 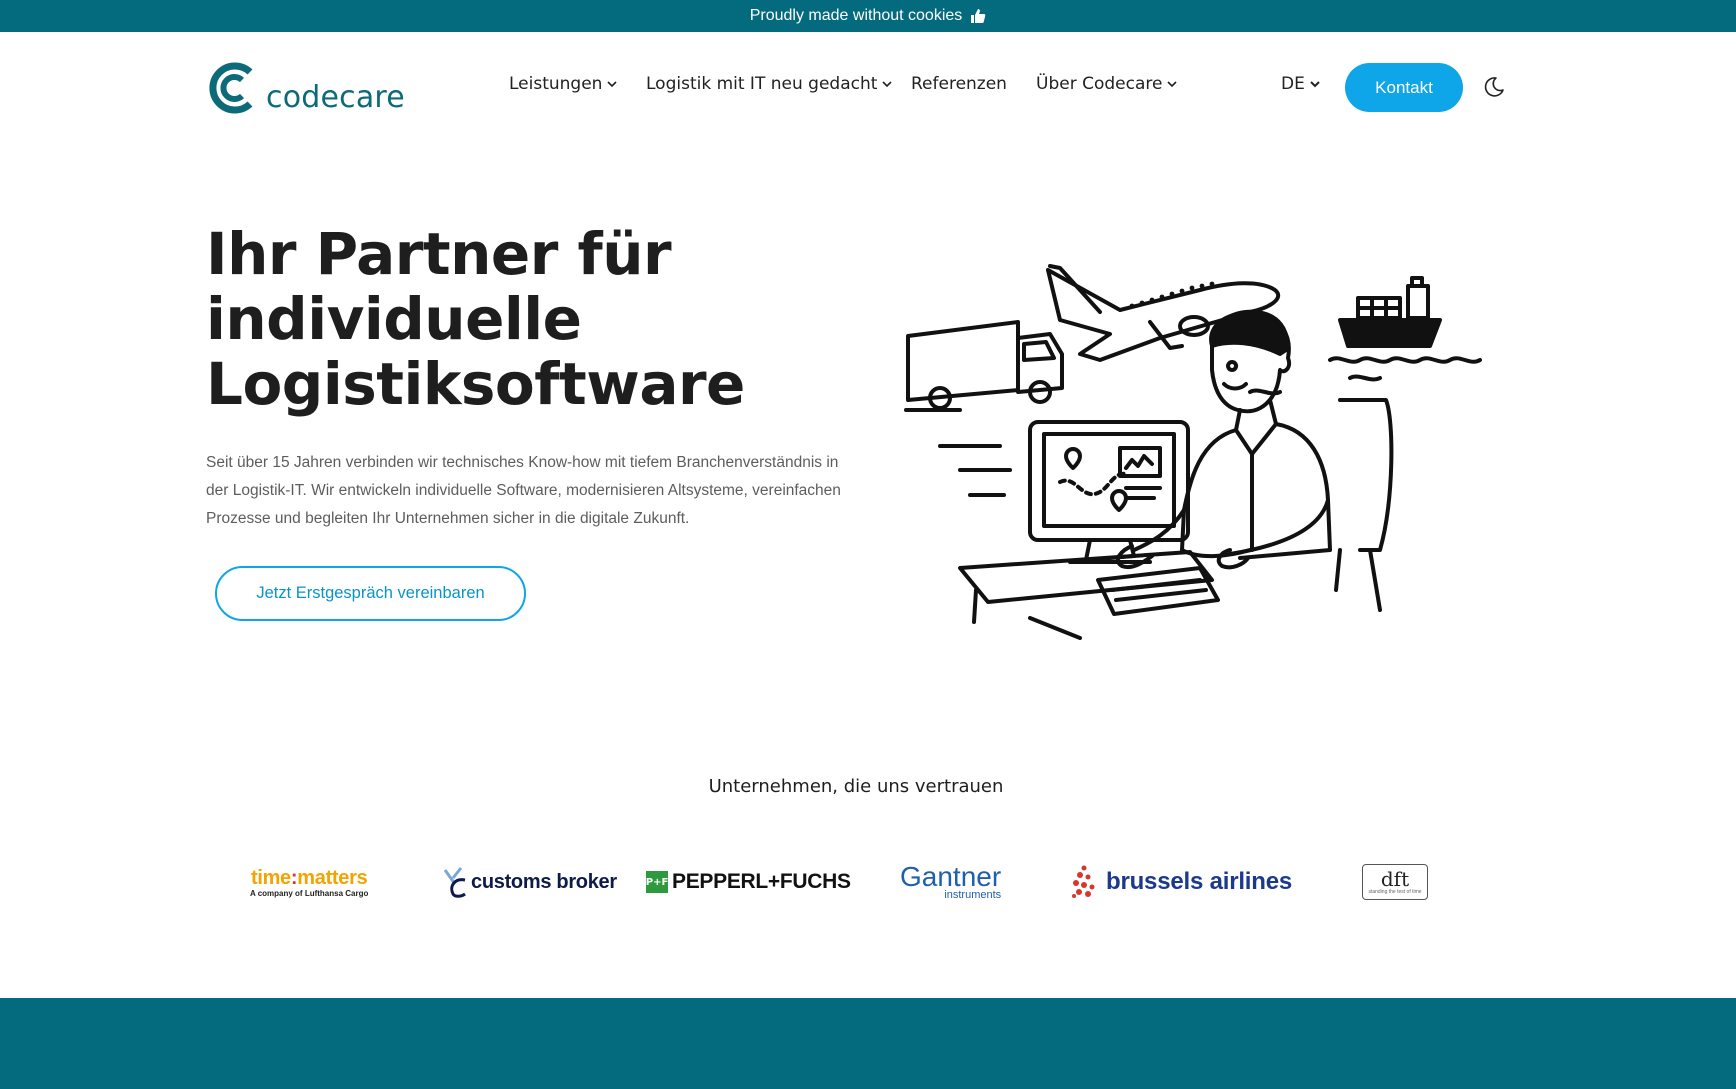 I want to click on nav-item-logistik: Logistik mit IT neu gedacht, so click(x=769, y=84).